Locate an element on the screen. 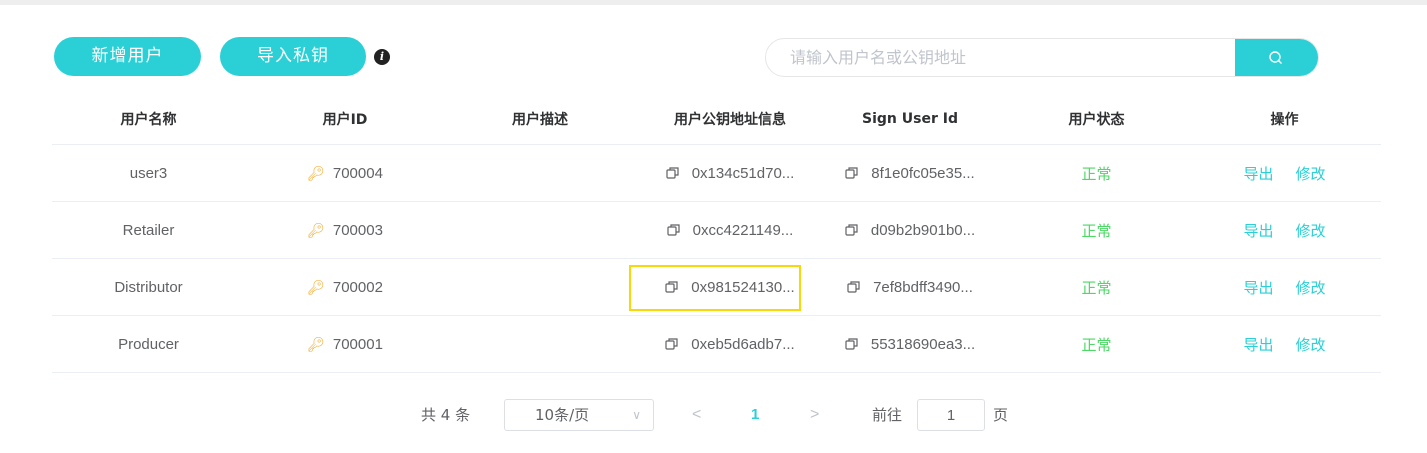 The height and width of the screenshot is (453, 1427). search-bar is located at coordinates (1042, 57).